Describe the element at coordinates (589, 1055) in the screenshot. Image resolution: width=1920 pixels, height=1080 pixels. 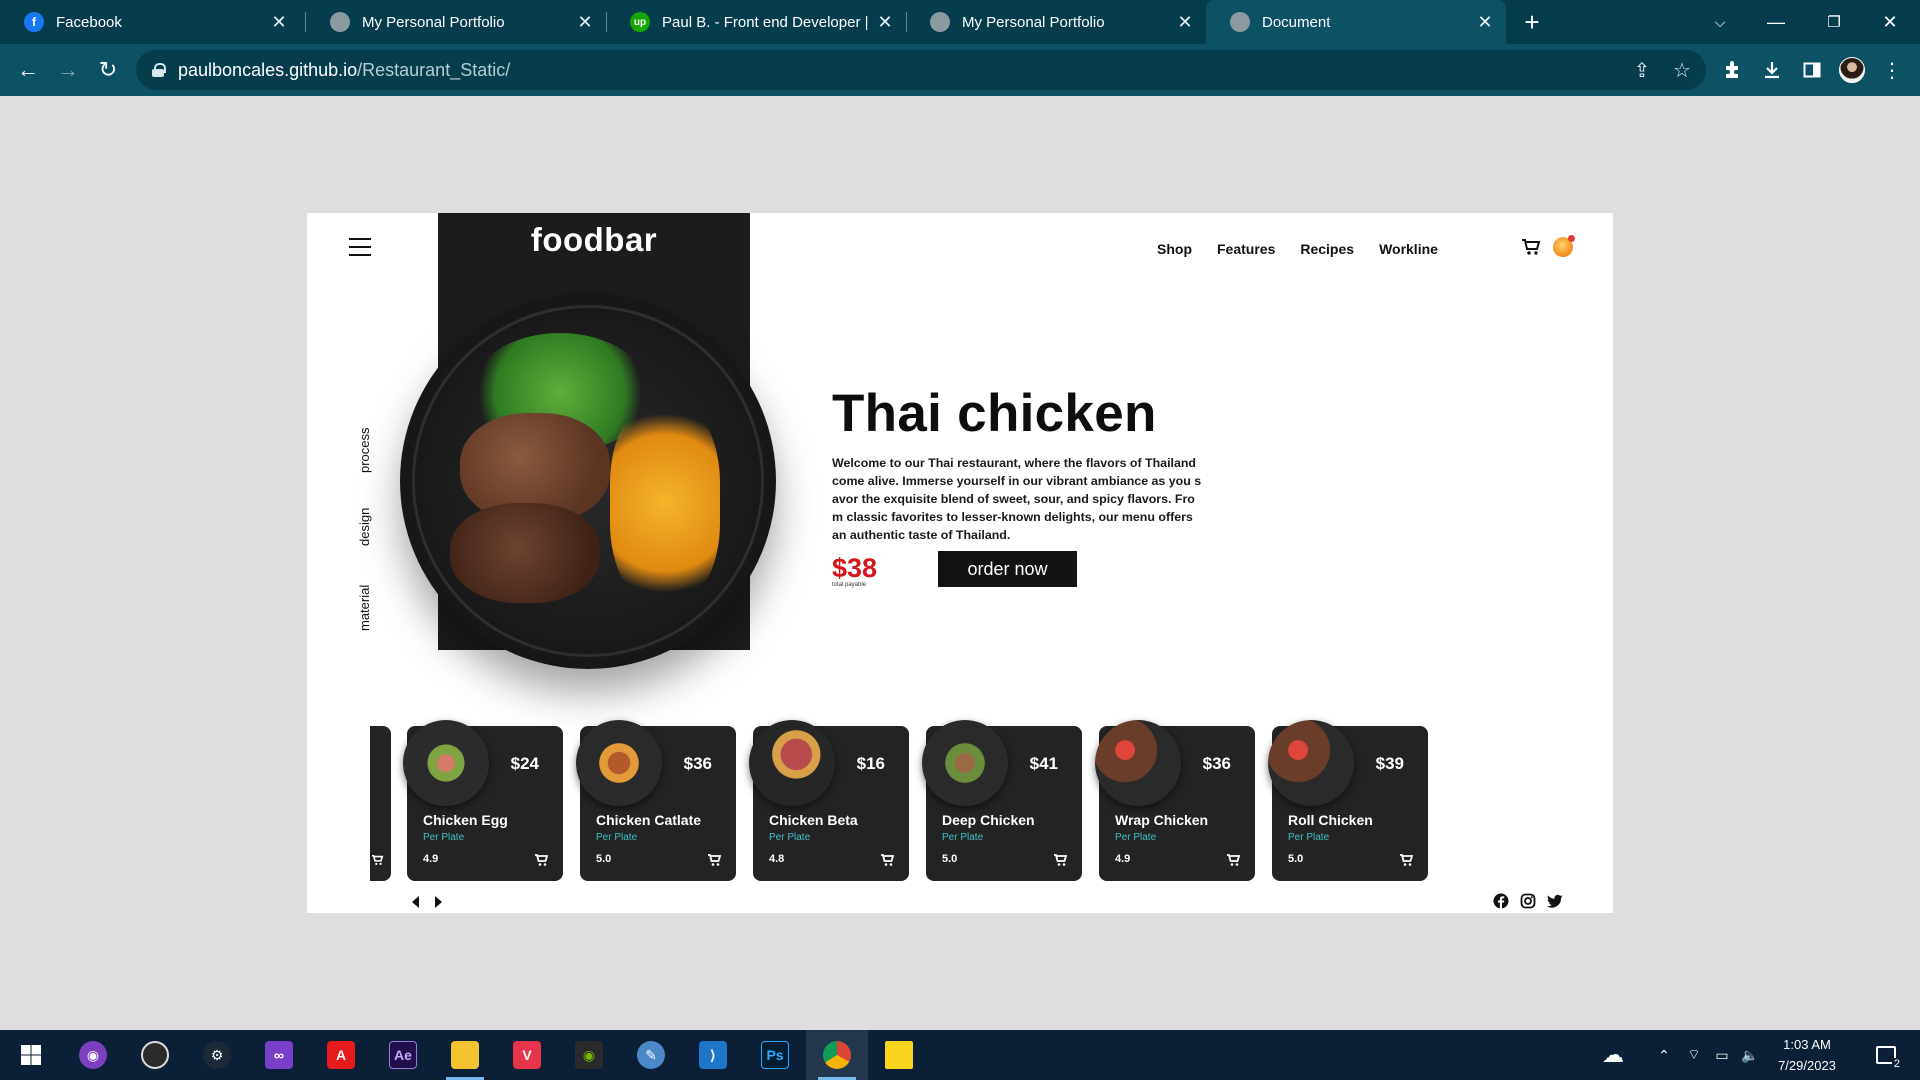
I see `nvidia-app: ◉` at that location.